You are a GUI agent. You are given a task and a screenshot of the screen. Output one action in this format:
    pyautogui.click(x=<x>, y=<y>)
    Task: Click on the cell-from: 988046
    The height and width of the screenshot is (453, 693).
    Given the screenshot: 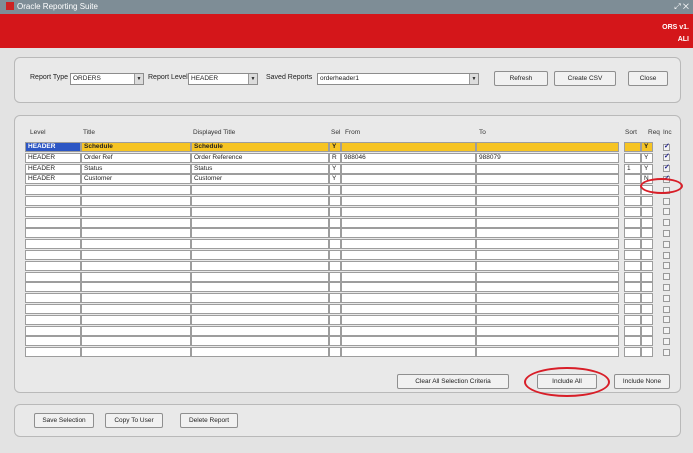 What is the action you would take?
    pyautogui.click(x=408, y=157)
    